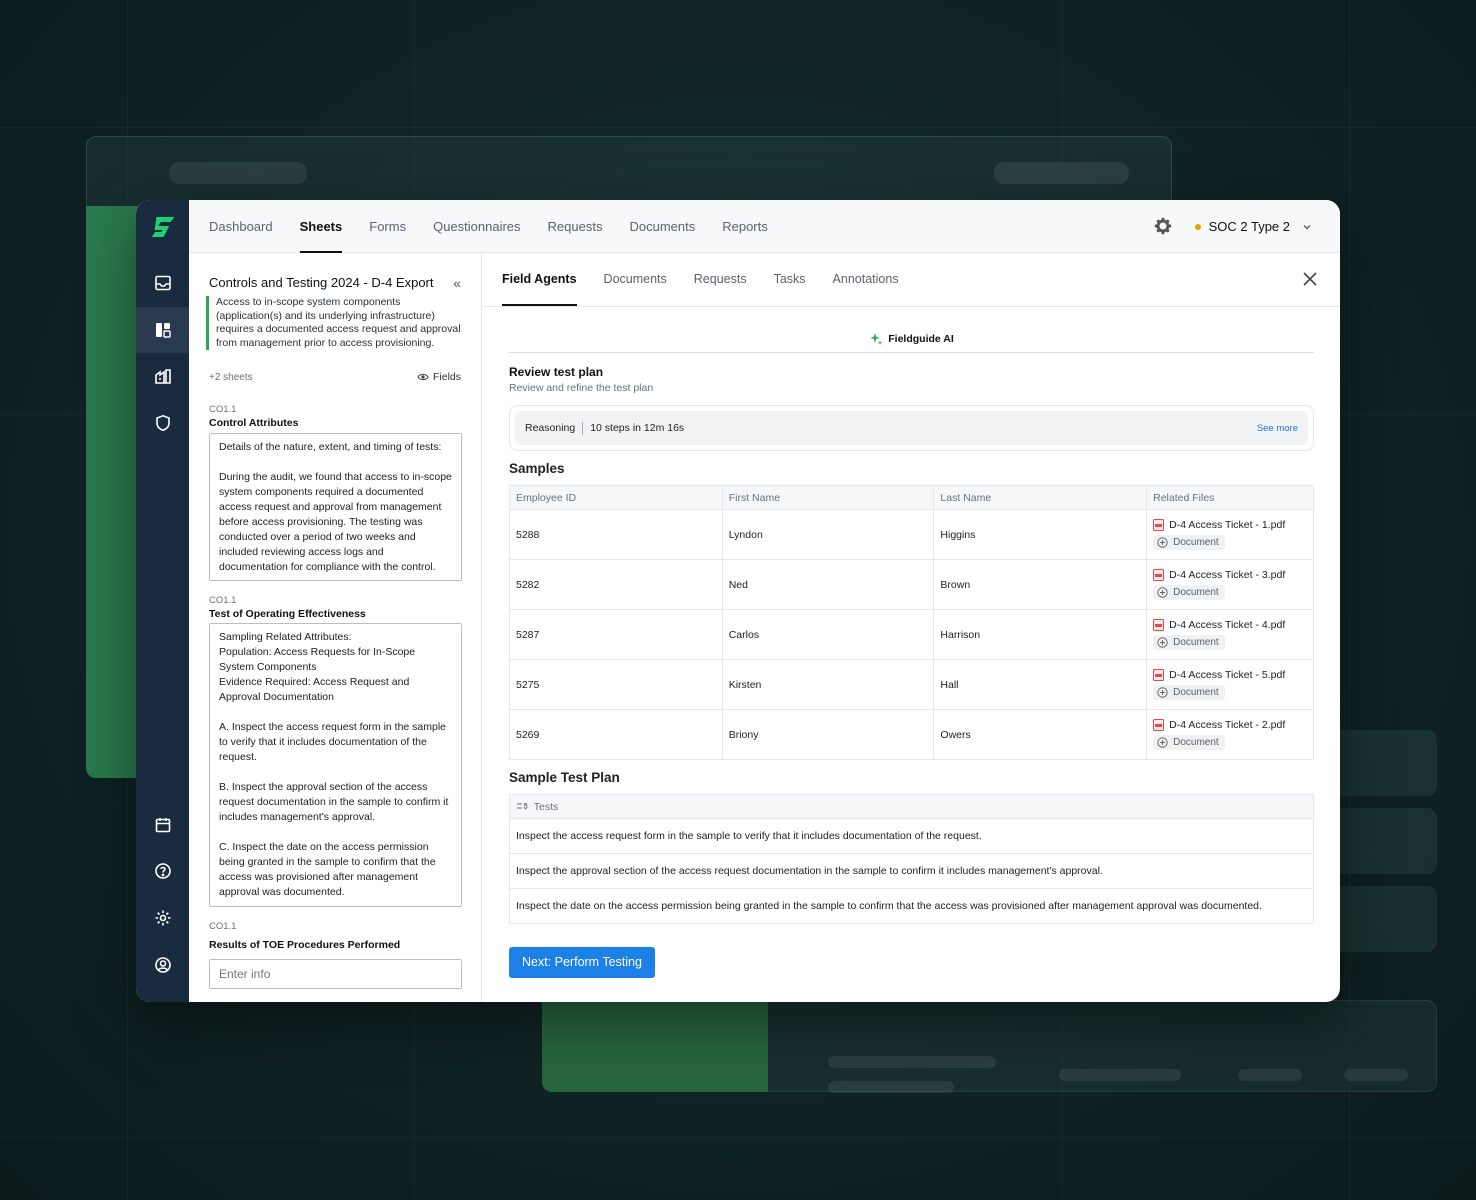 The image size is (1476, 1200). Describe the element at coordinates (1230, 724) in the screenshot. I see `file-link: D-4 Access Ticket - 2.pdf` at that location.